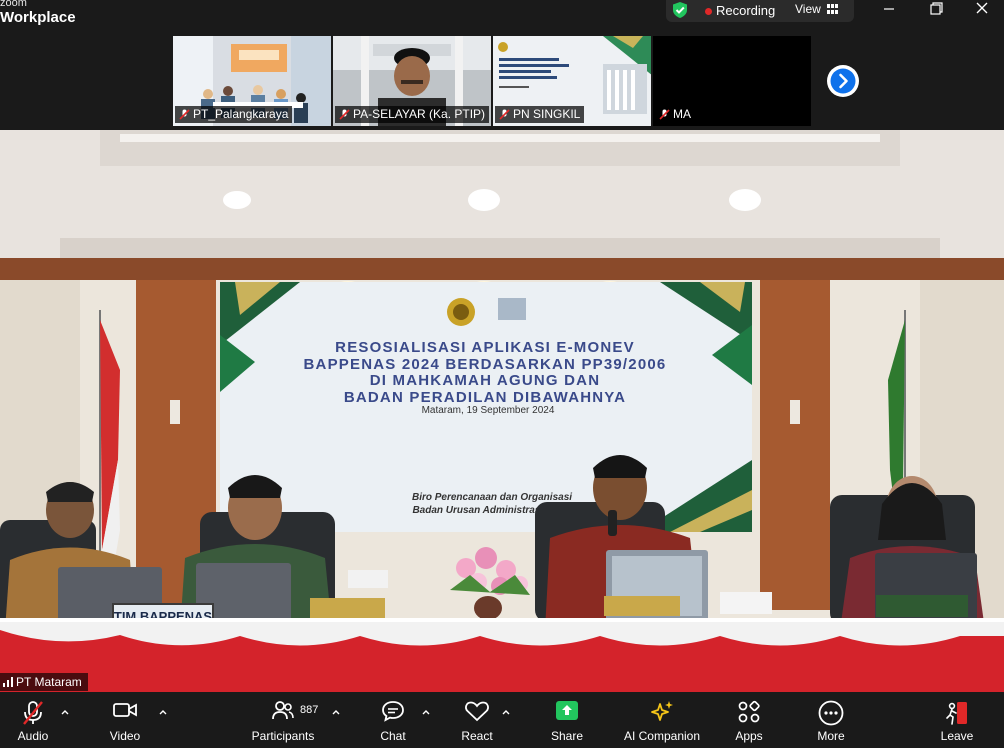 The width and height of the screenshot is (1004, 748). What do you see at coordinates (492, 497) in the screenshot?
I see `banner-org-1: Biro Perencanaan dan Organisasi` at bounding box center [492, 497].